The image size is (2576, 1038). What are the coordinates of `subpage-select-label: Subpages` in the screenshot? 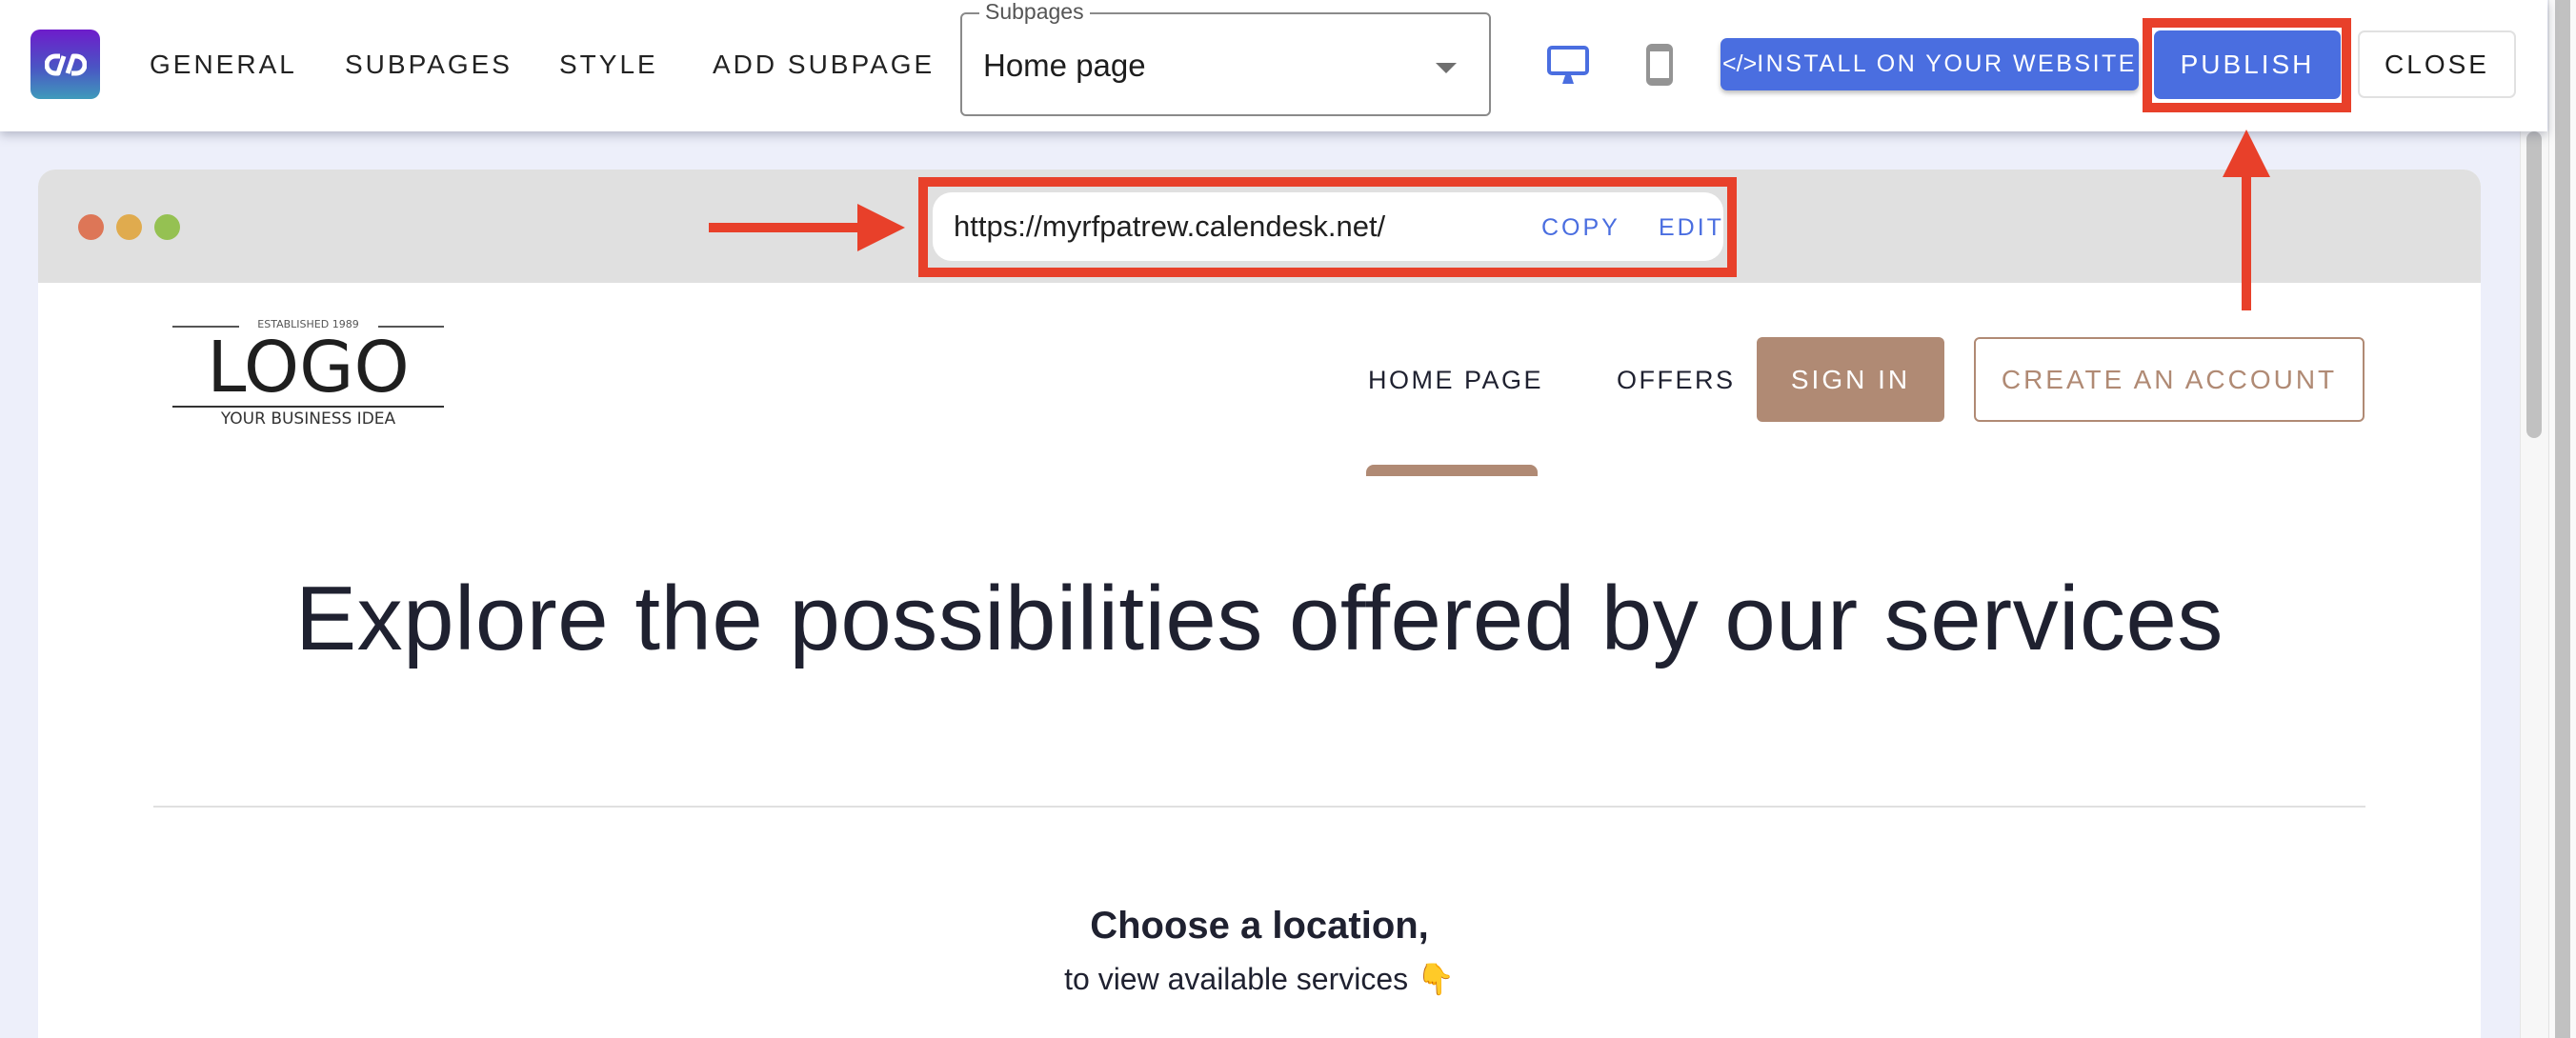 It's located at (1034, 12).